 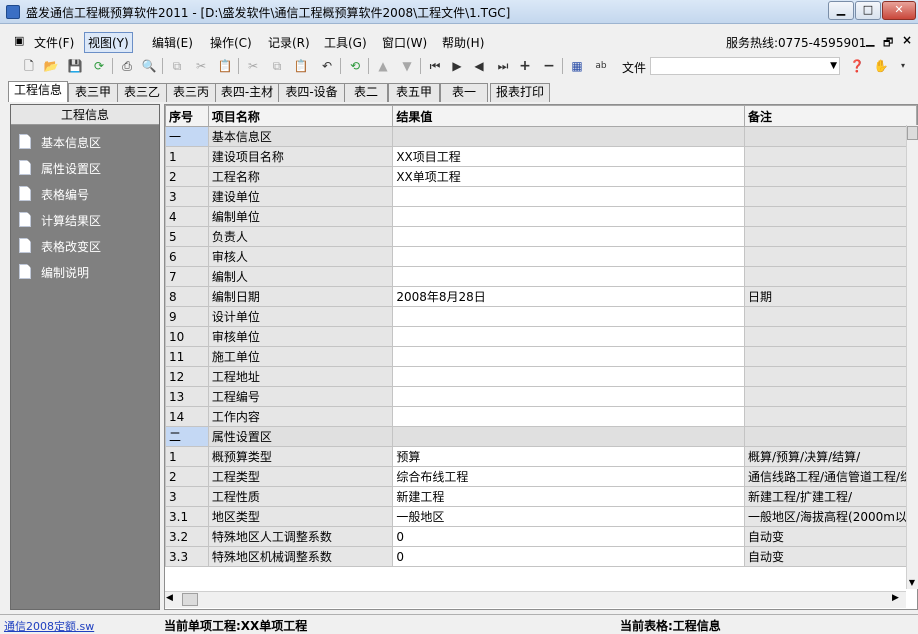 I want to click on scroll-right-icon: ▶, so click(x=895, y=598).